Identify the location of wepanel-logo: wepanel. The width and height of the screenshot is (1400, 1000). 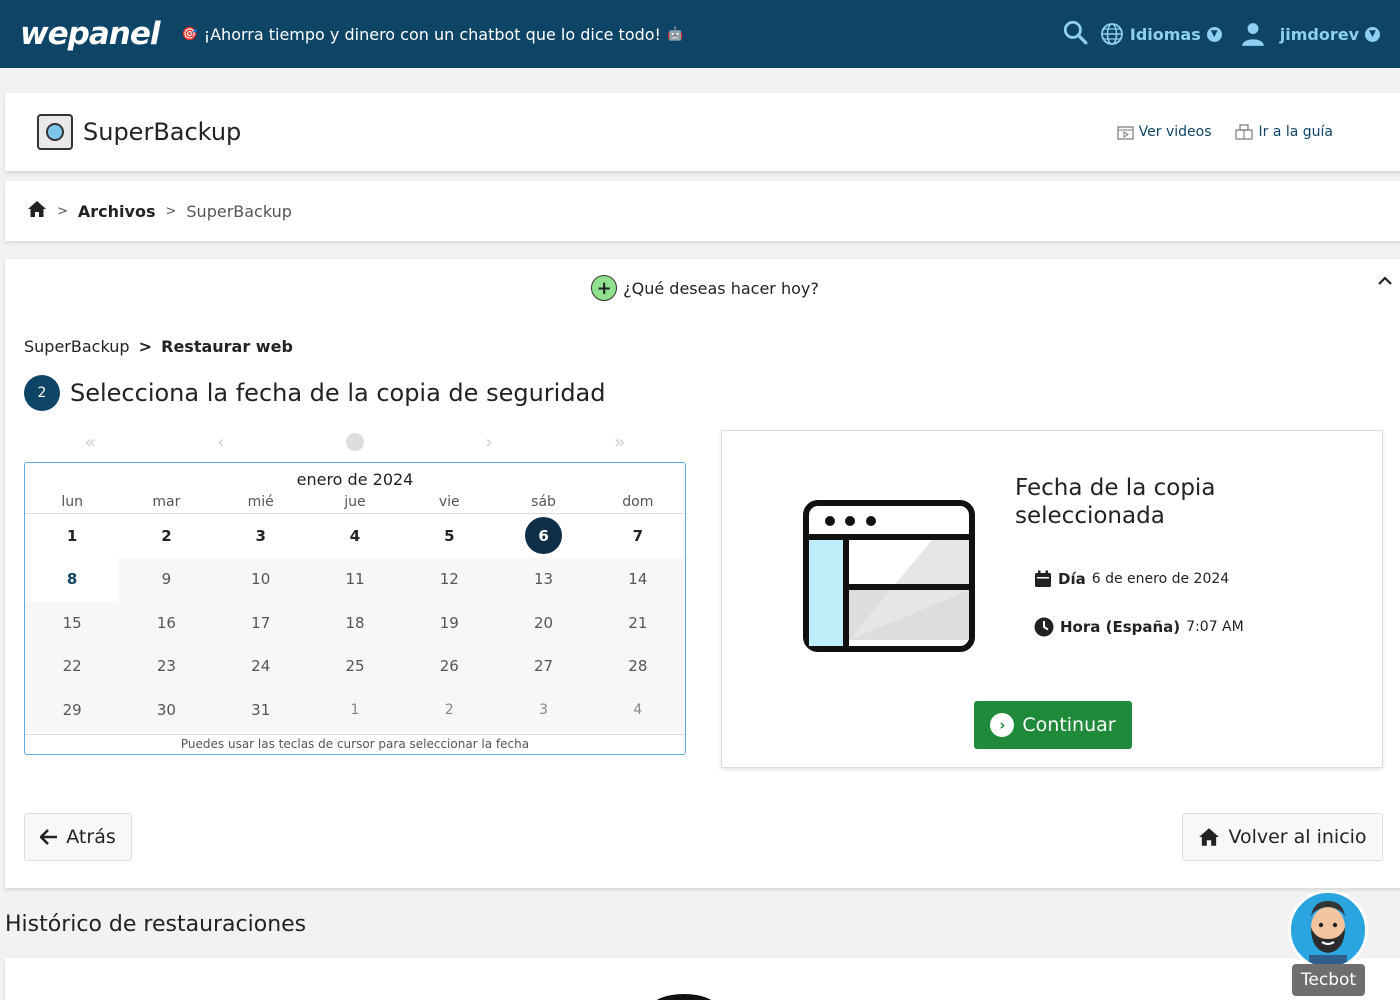
(90, 34).